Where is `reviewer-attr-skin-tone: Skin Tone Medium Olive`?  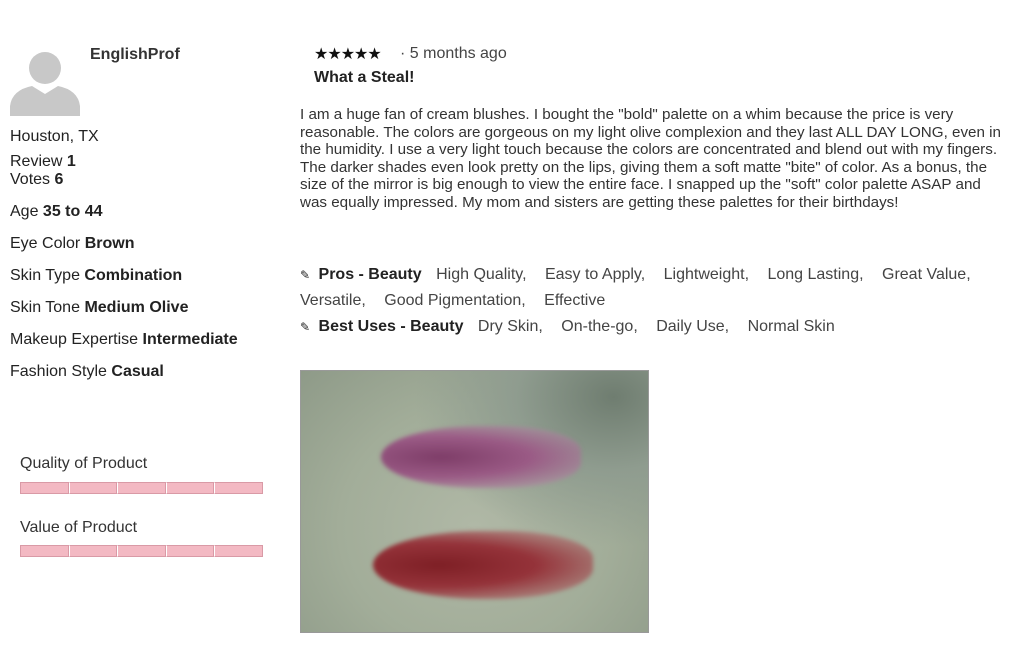 reviewer-attr-skin-tone: Skin Tone Medium Olive is located at coordinates (99, 308).